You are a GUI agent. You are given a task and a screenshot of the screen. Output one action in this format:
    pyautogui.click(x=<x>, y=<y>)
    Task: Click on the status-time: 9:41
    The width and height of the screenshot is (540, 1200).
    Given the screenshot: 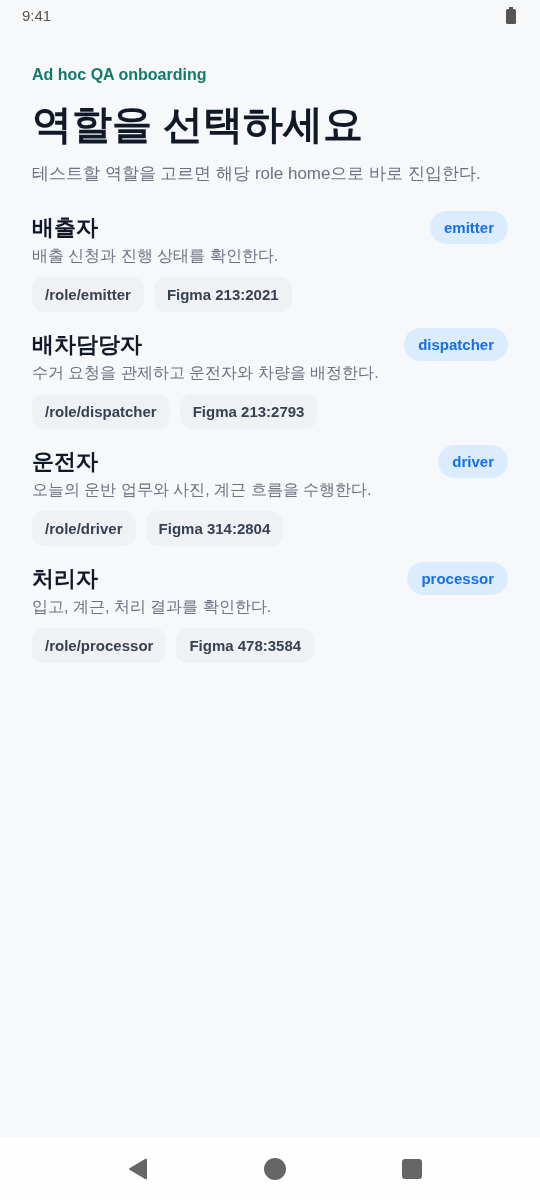 What is the action you would take?
    pyautogui.click(x=37, y=15)
    